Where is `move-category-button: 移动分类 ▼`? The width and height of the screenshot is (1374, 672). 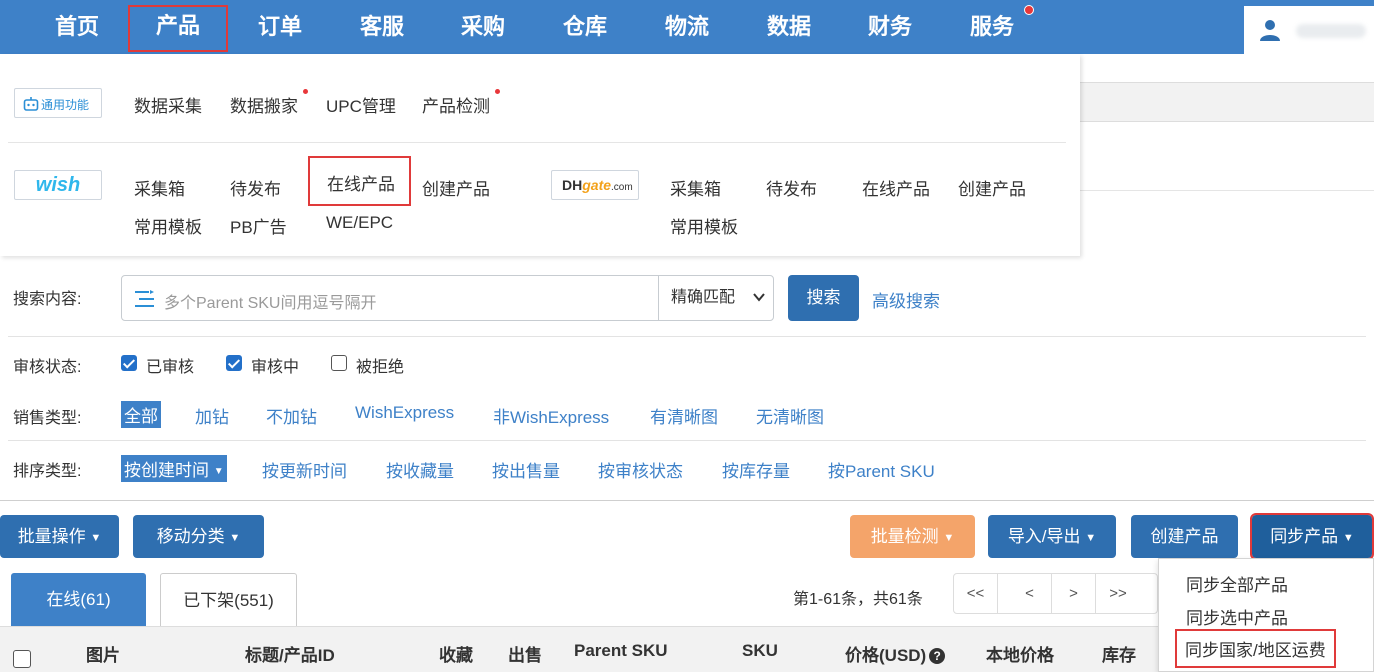
move-category-button: 移动分类 ▼ is located at coordinates (198, 536).